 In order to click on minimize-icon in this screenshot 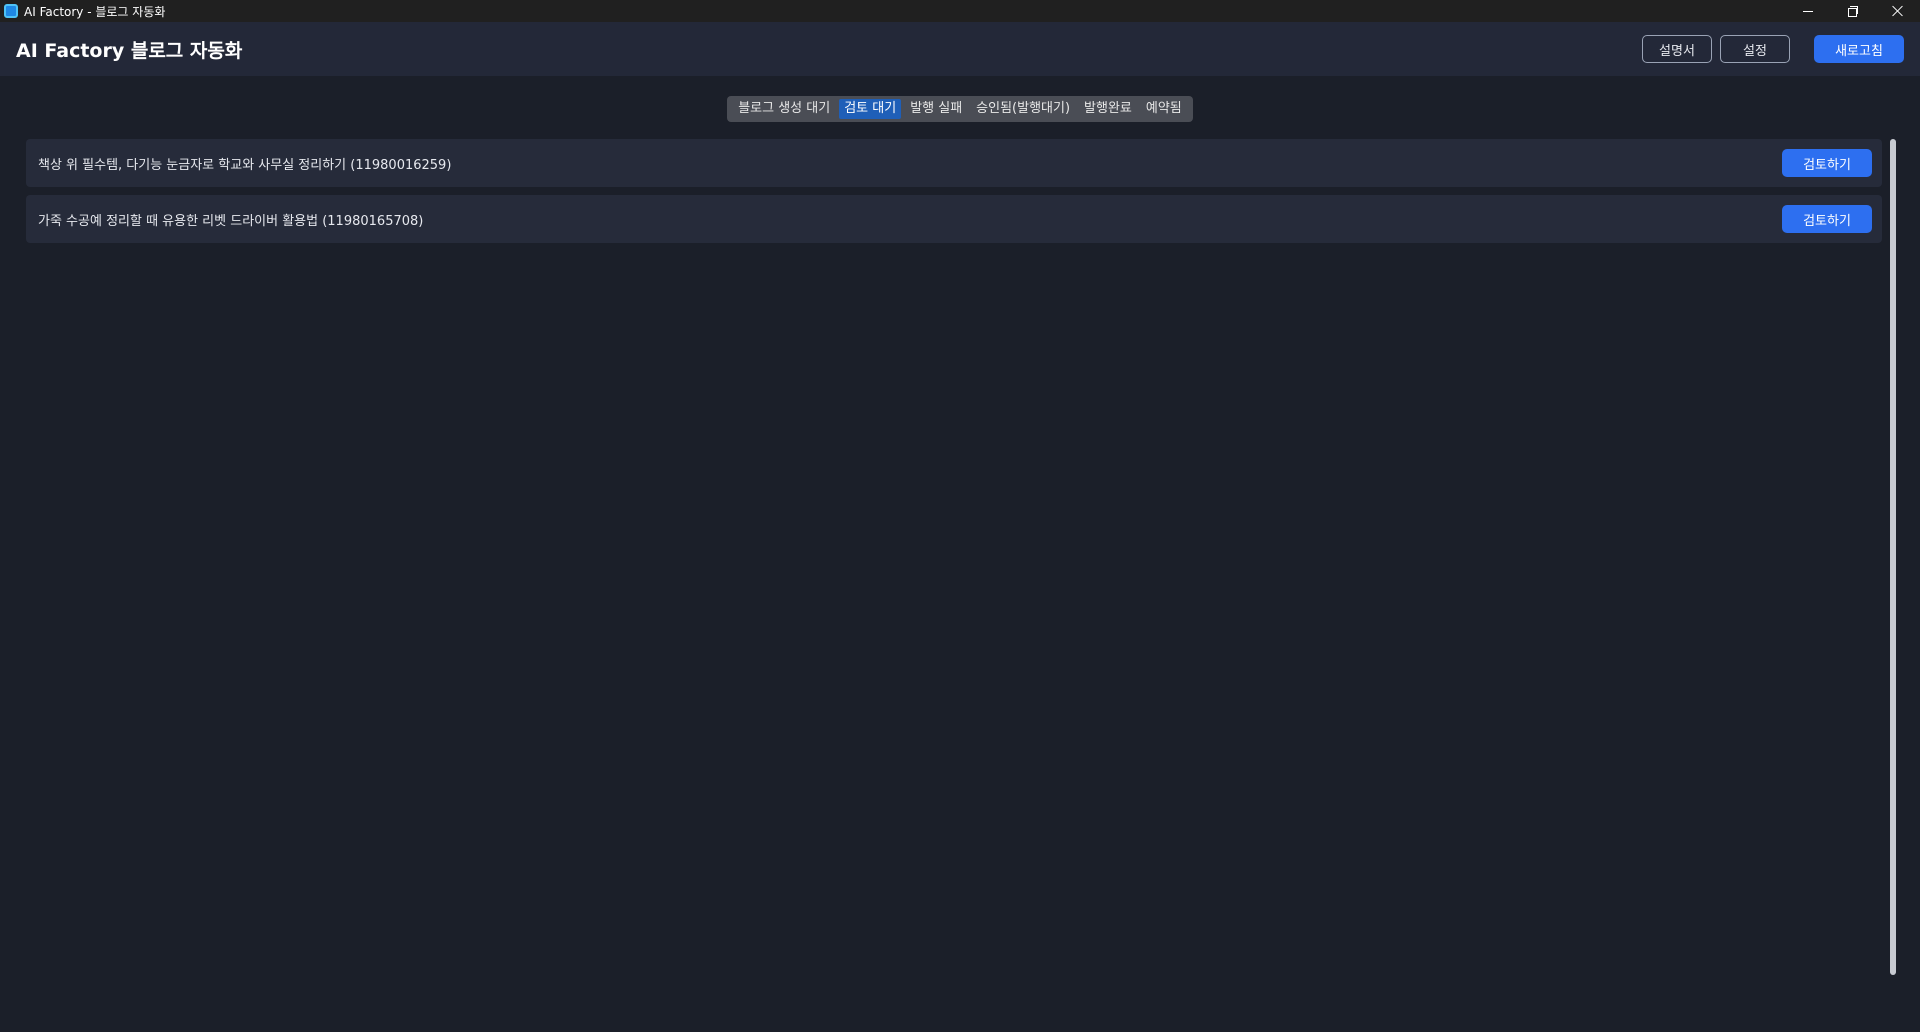, I will do `click(1807, 11)`.